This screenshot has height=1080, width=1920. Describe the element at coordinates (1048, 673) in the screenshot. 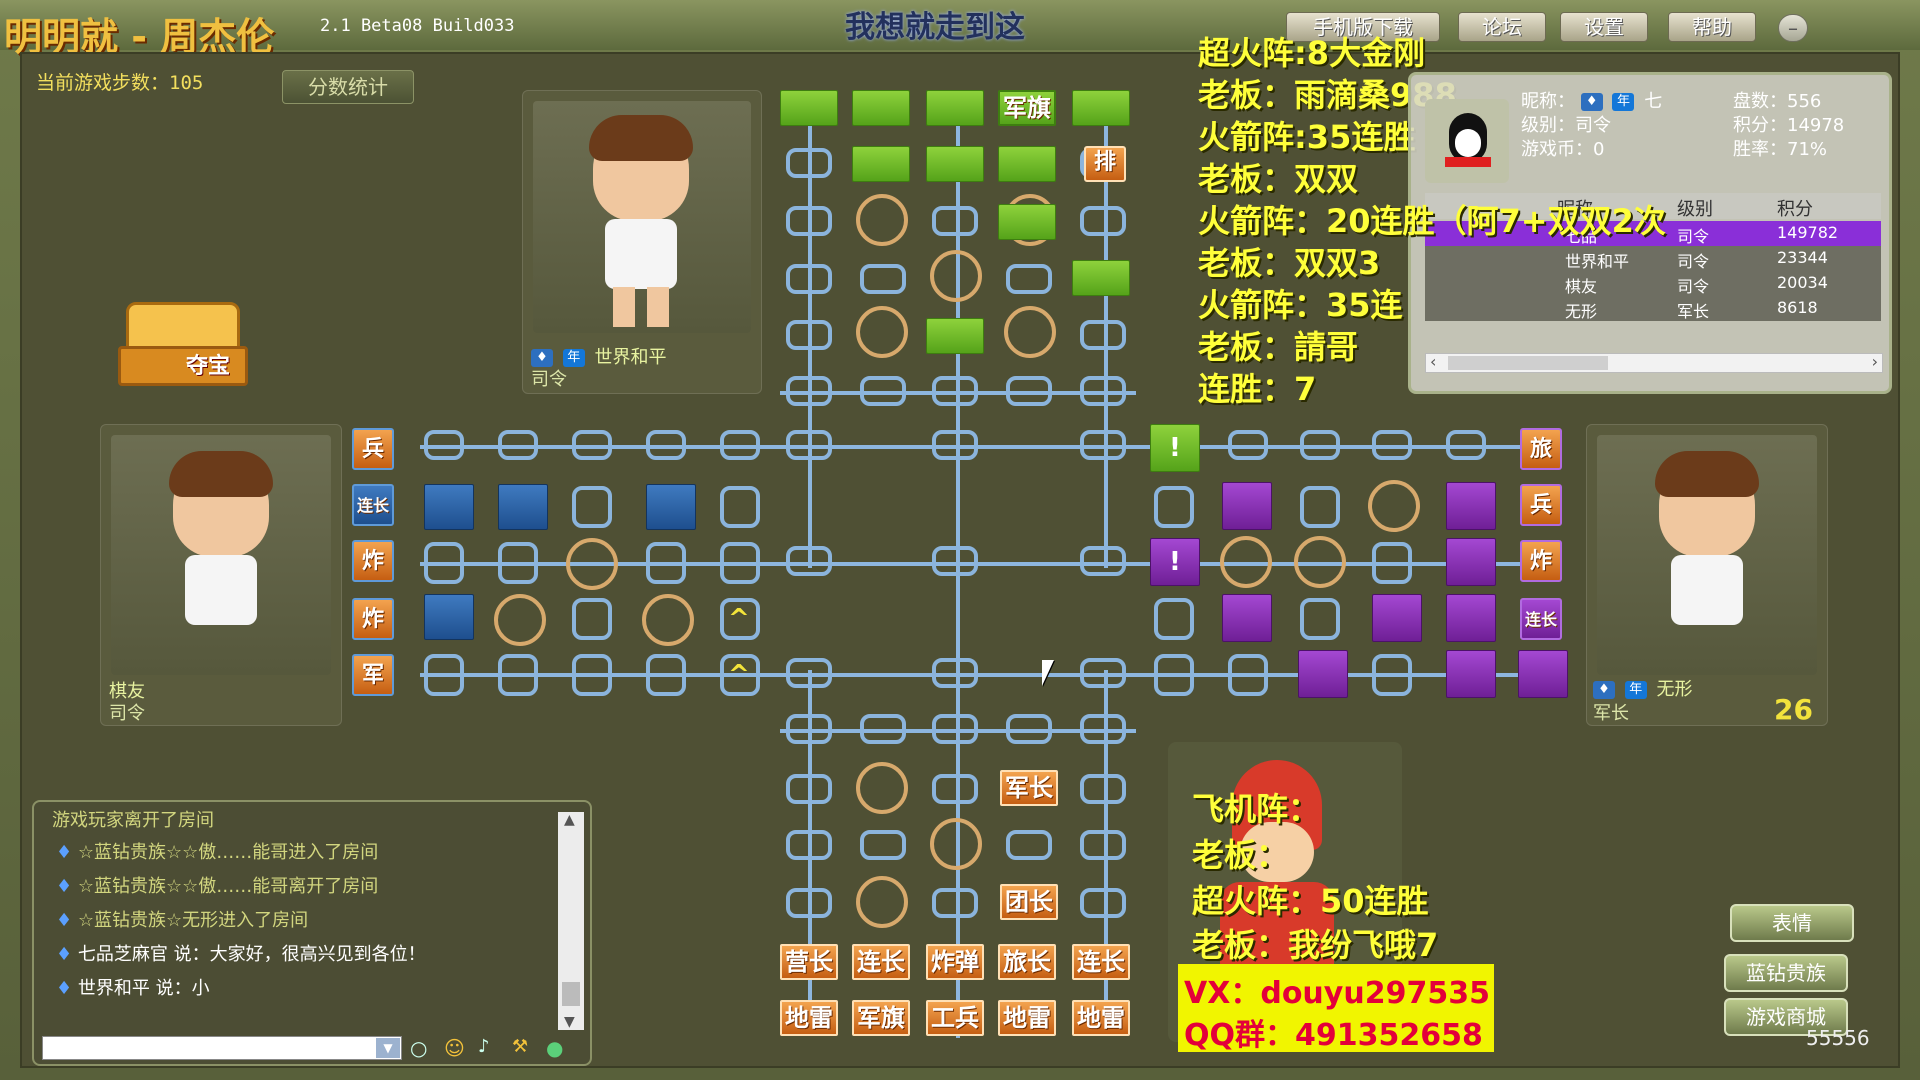

I see `mouse-cursor-icon` at that location.